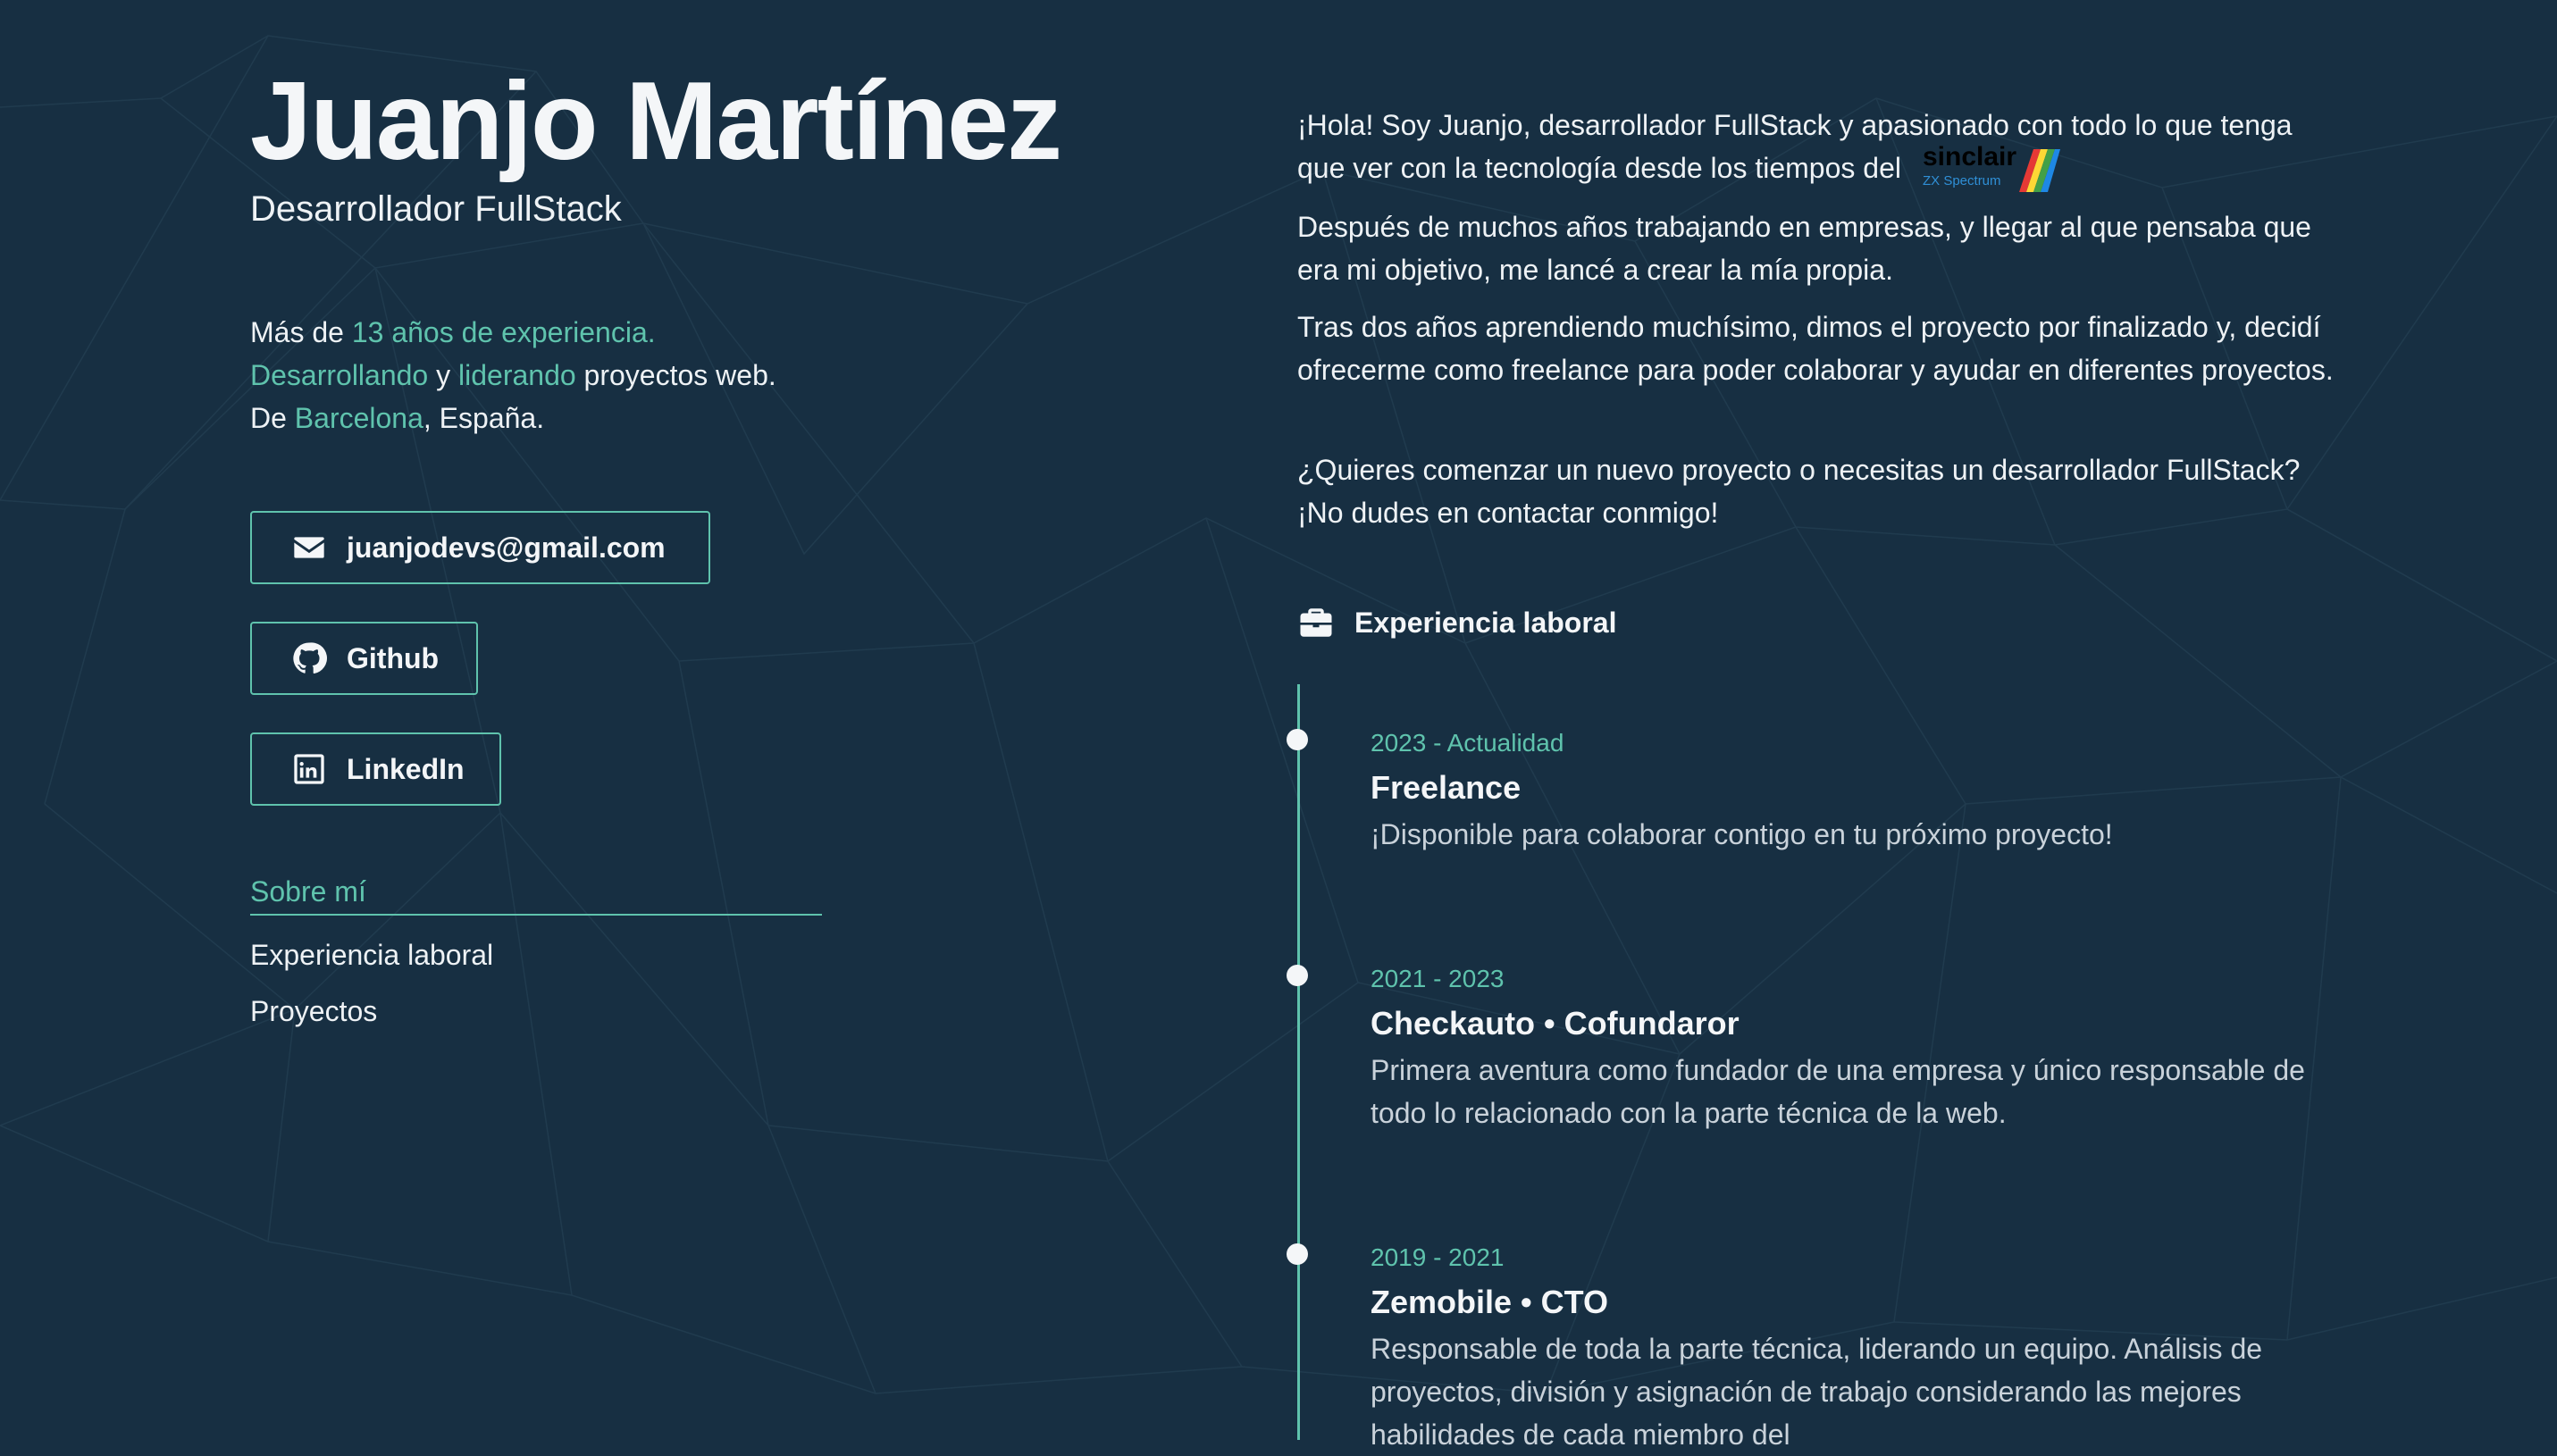 The image size is (2557, 1456). I want to click on email-button-label: juanjodevs@gmail.com, so click(507, 547).